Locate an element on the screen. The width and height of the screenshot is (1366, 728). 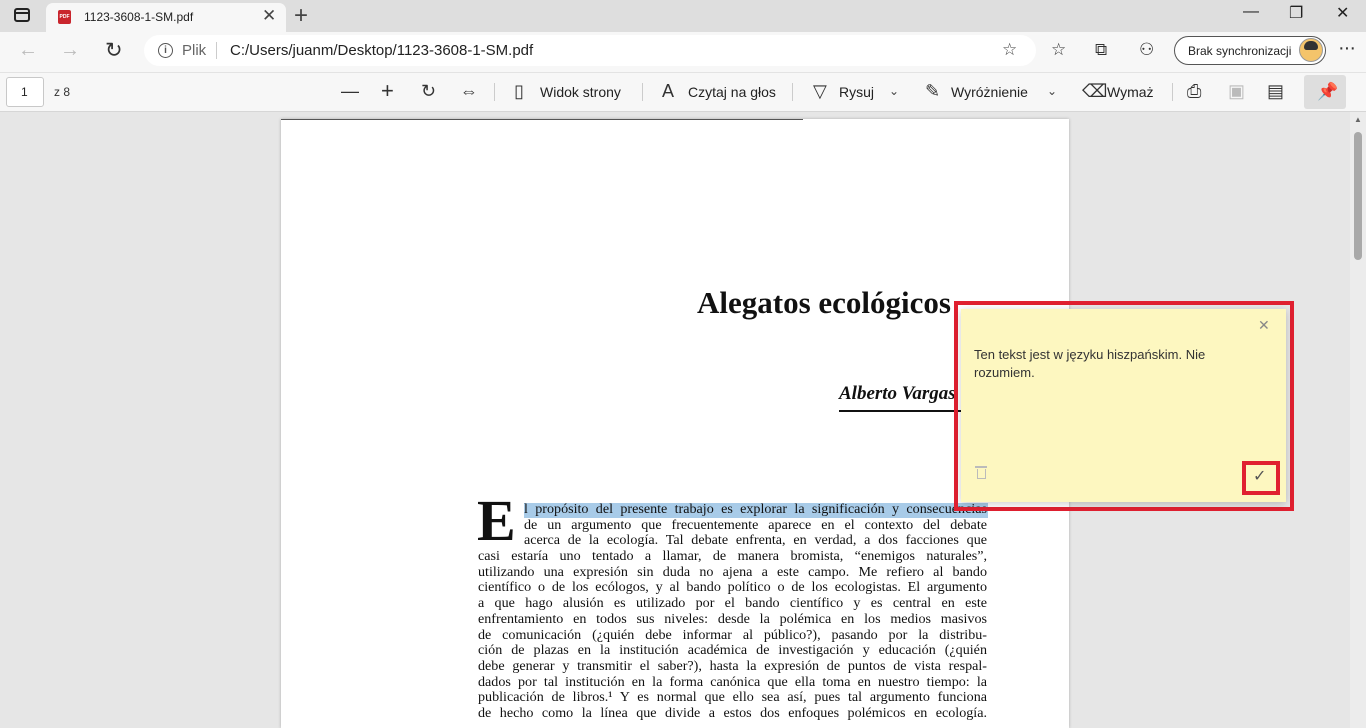
more-menu-icon: ··· is located at coordinates (1347, 48).